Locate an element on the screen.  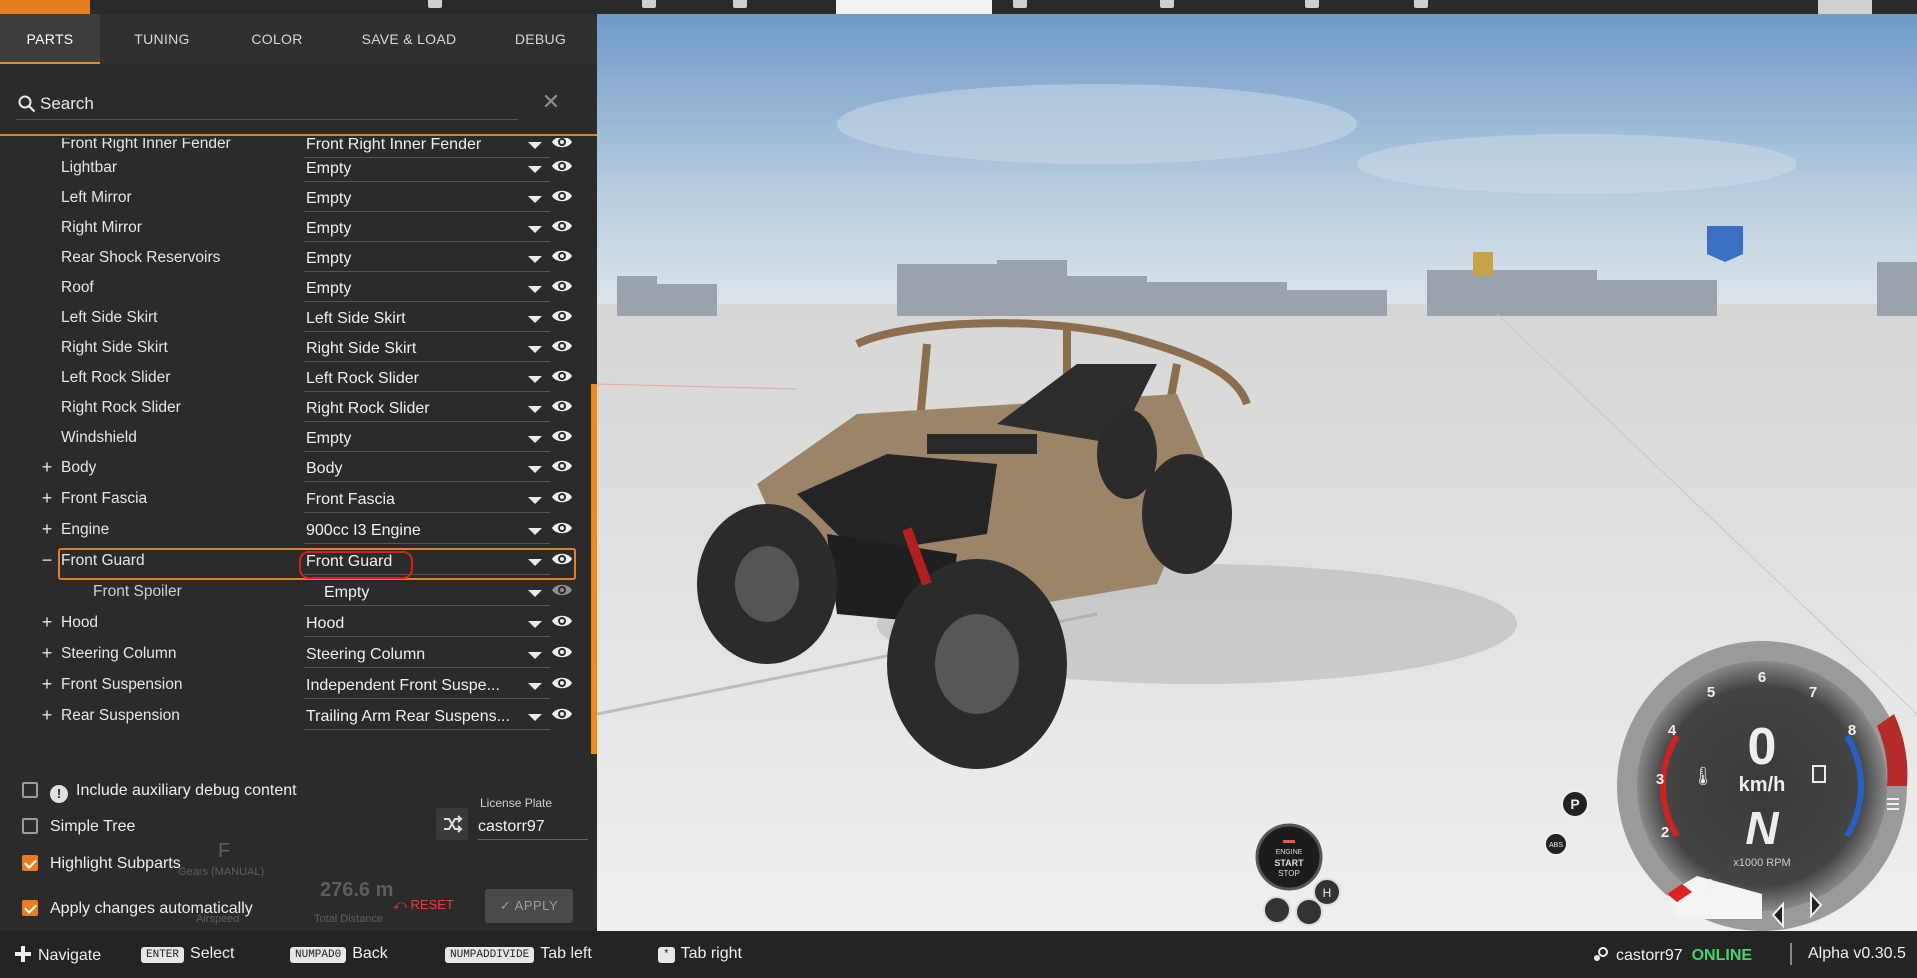
part-row: + Steering Column Steering Column is located at coordinates (290, 655).